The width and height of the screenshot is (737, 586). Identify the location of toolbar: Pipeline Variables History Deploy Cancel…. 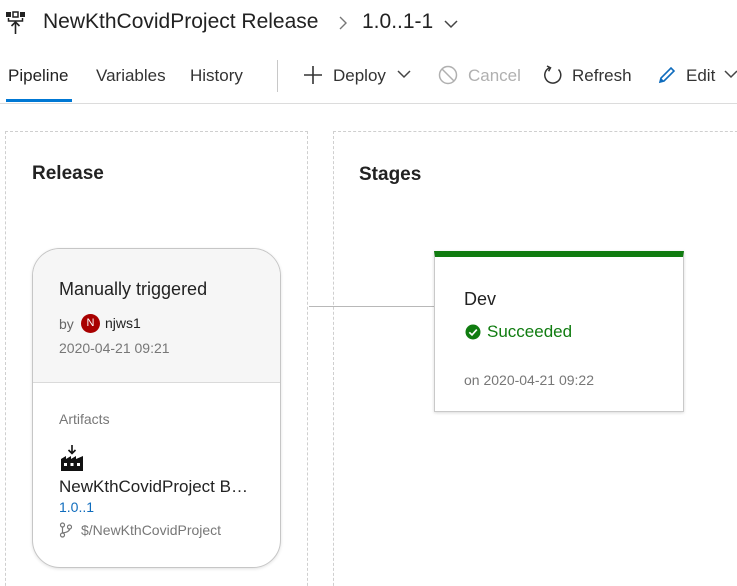
(368, 78).